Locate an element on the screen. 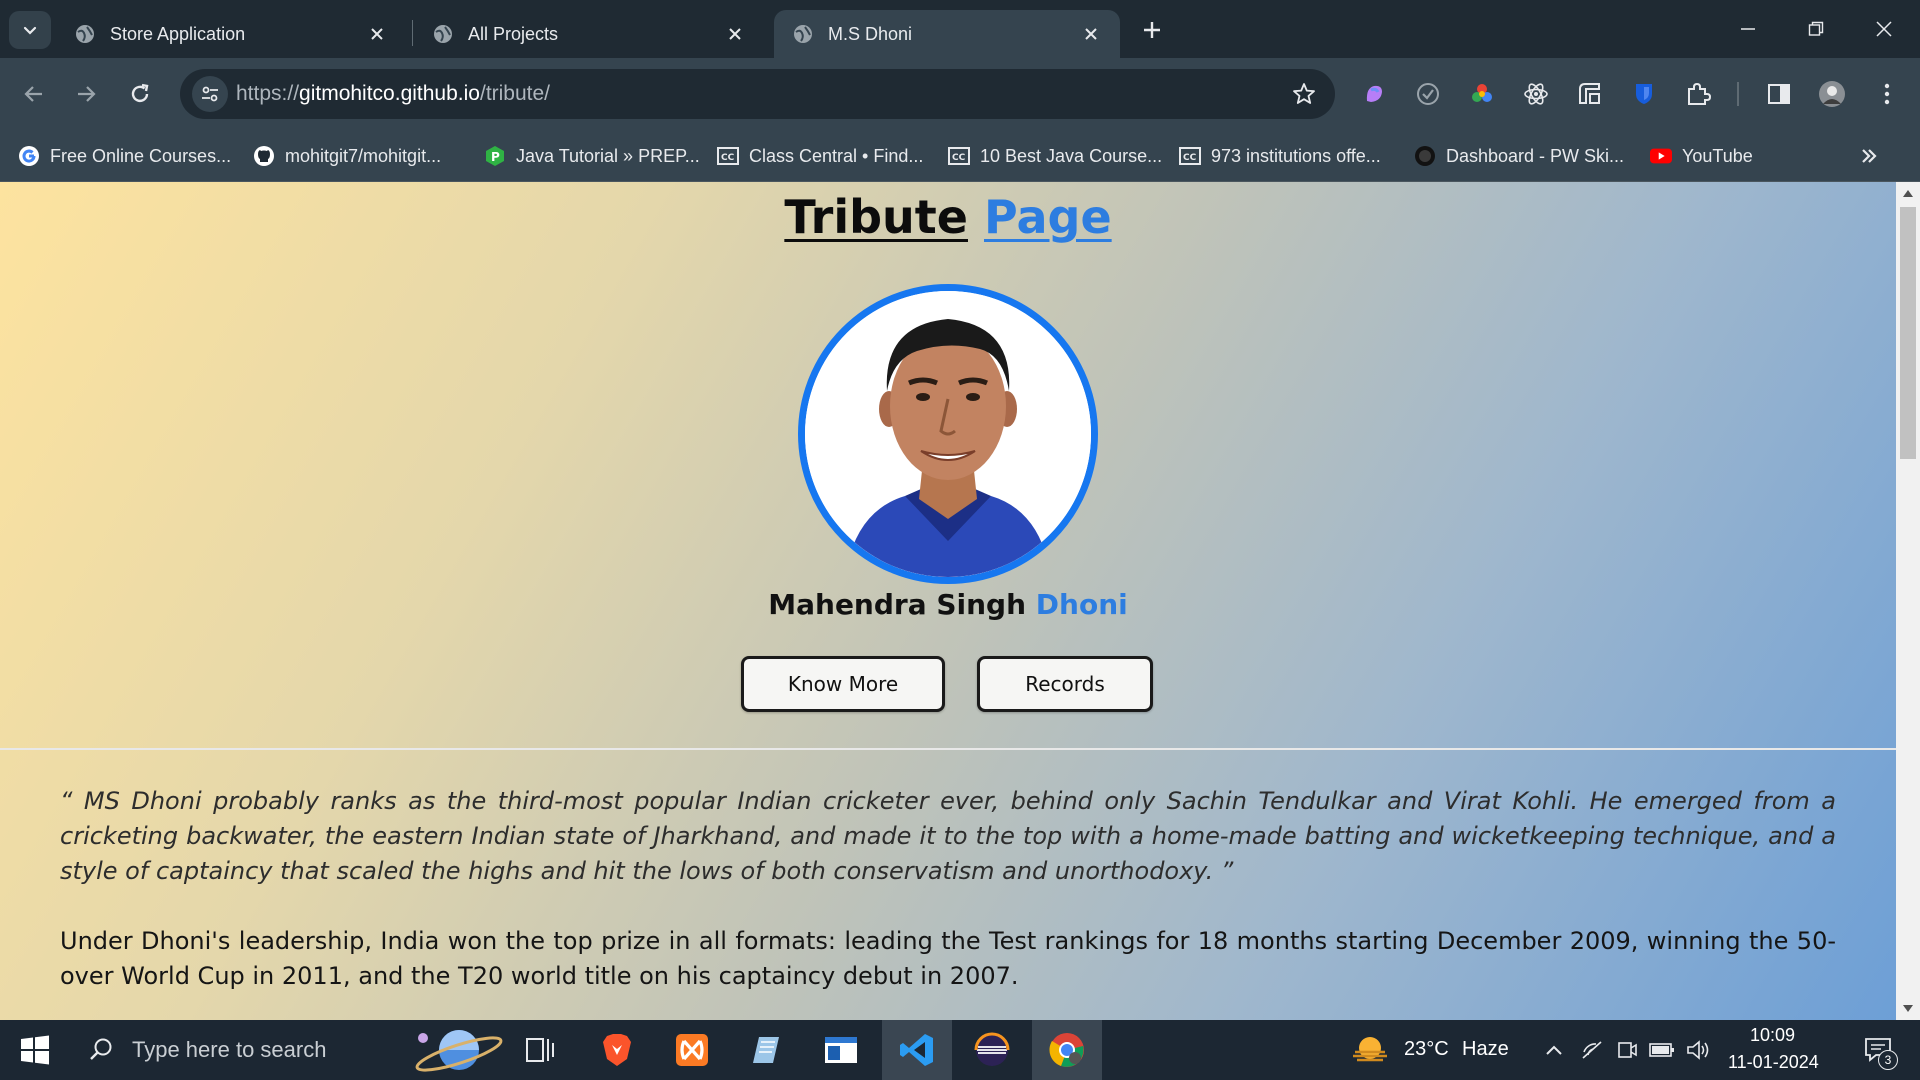 This screenshot has height=1080, width=1920. bookmark-youtube: YouTube is located at coordinates (1701, 156).